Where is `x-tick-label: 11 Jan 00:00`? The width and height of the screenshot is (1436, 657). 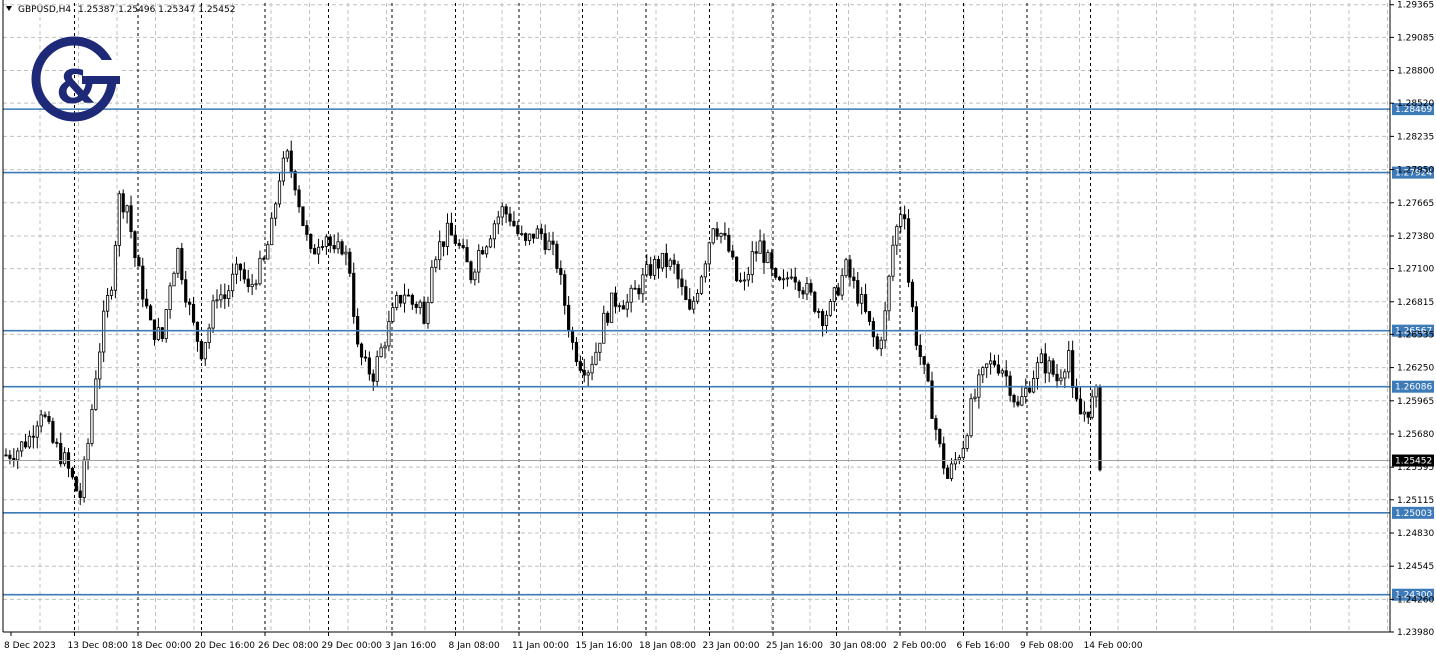 x-tick-label: 11 Jan 00:00 is located at coordinates (540, 646).